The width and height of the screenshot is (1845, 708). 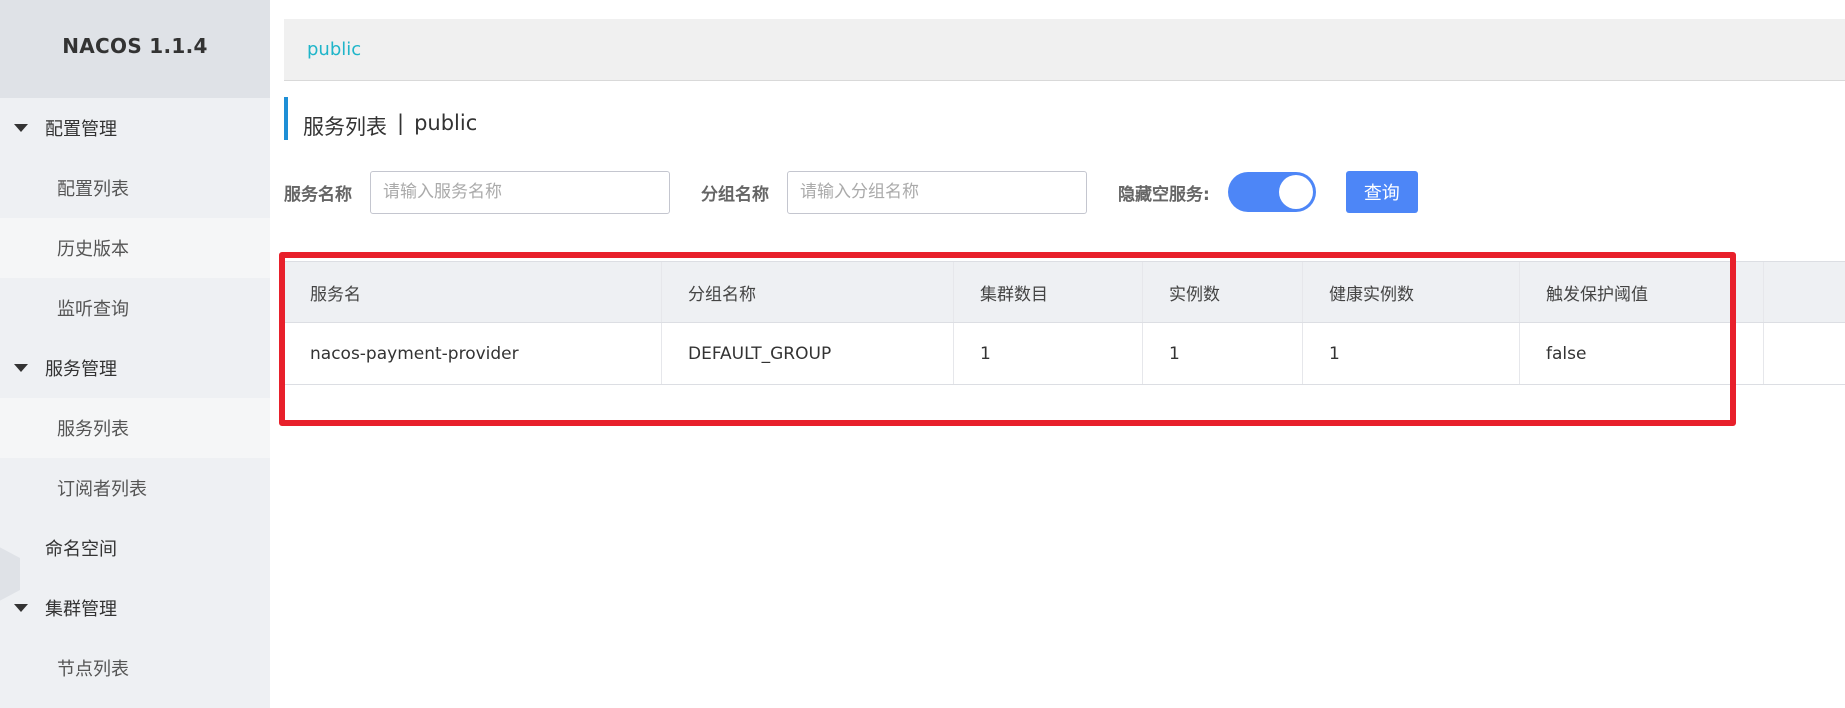 I want to click on service-name-input, so click(x=520, y=192).